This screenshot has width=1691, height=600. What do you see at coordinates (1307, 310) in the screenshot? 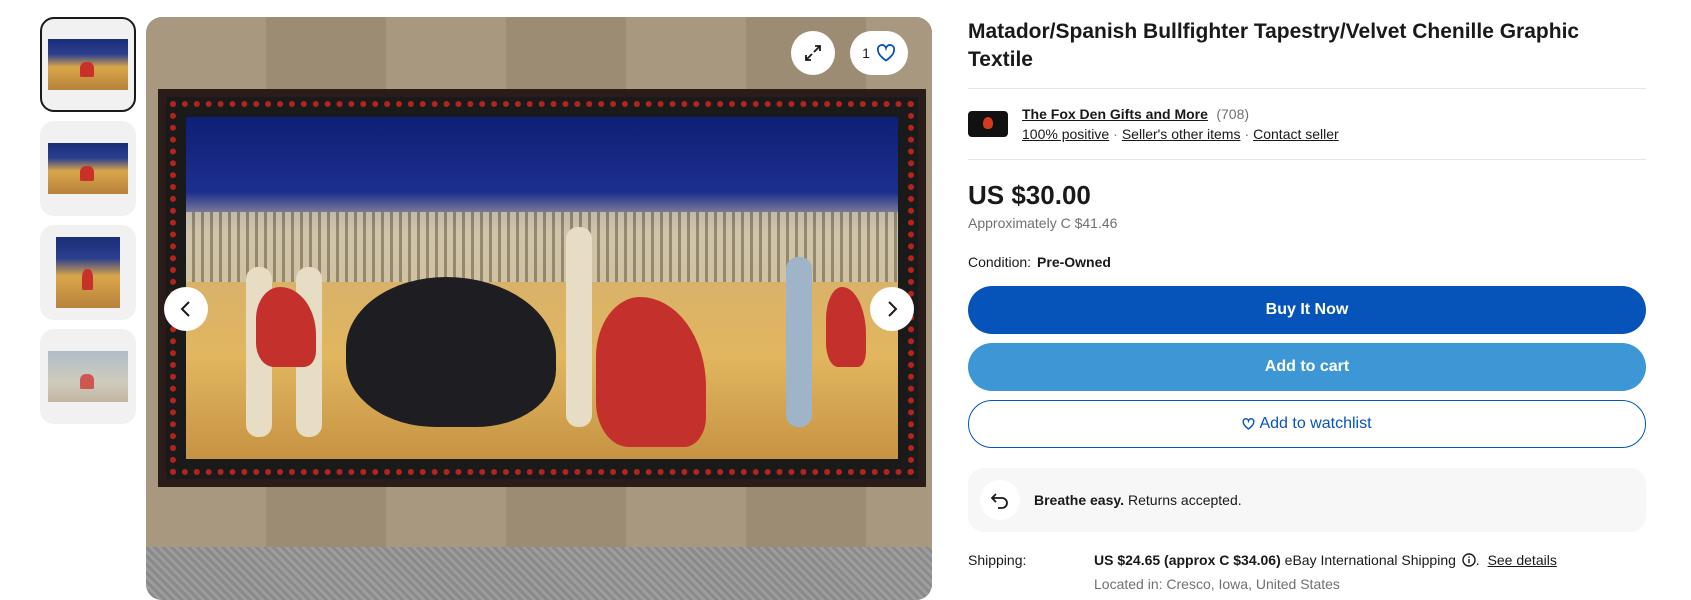
I see `buy-it-now-button: Buy It Now` at bounding box center [1307, 310].